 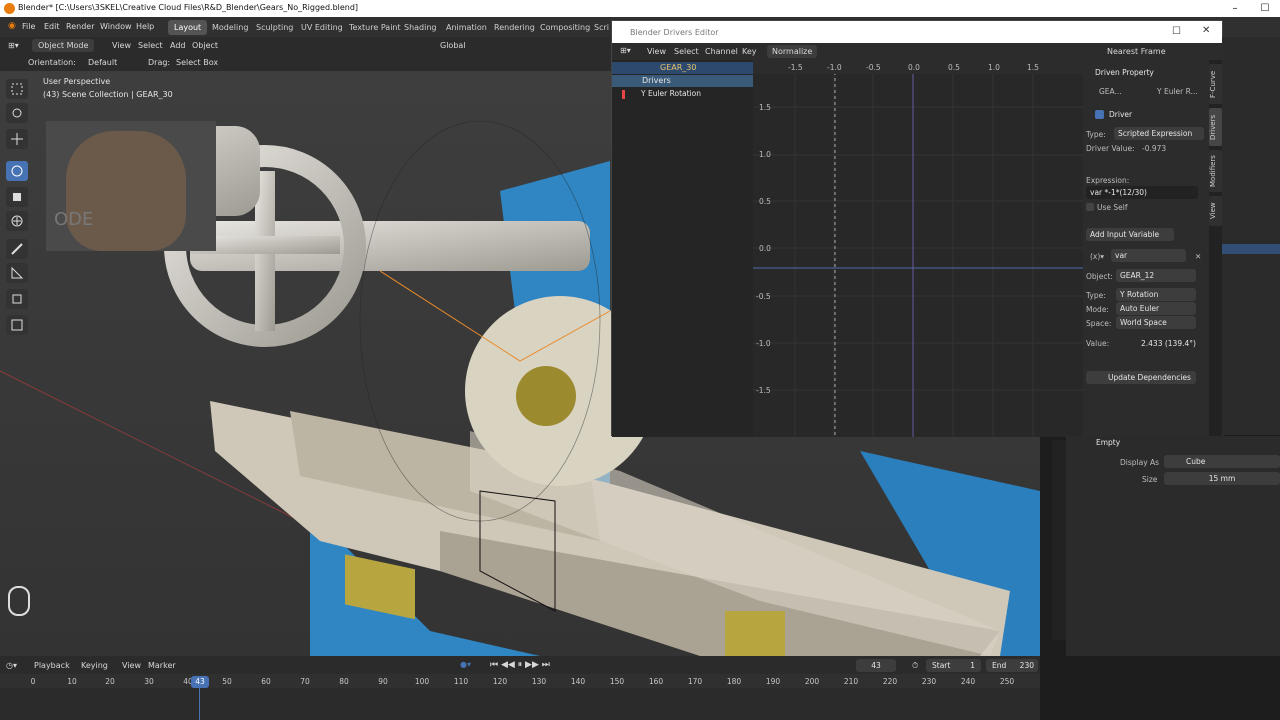 What do you see at coordinates (915, 666) in the screenshot?
I see `preview-range-icon: ⏱` at bounding box center [915, 666].